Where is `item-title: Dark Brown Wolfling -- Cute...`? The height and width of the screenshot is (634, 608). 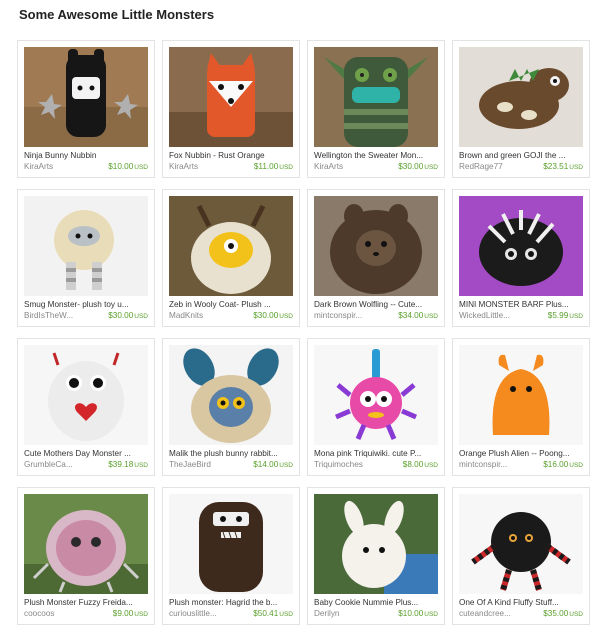
item-title: Dark Brown Wolfling -- Cute... is located at coordinates (377, 304).